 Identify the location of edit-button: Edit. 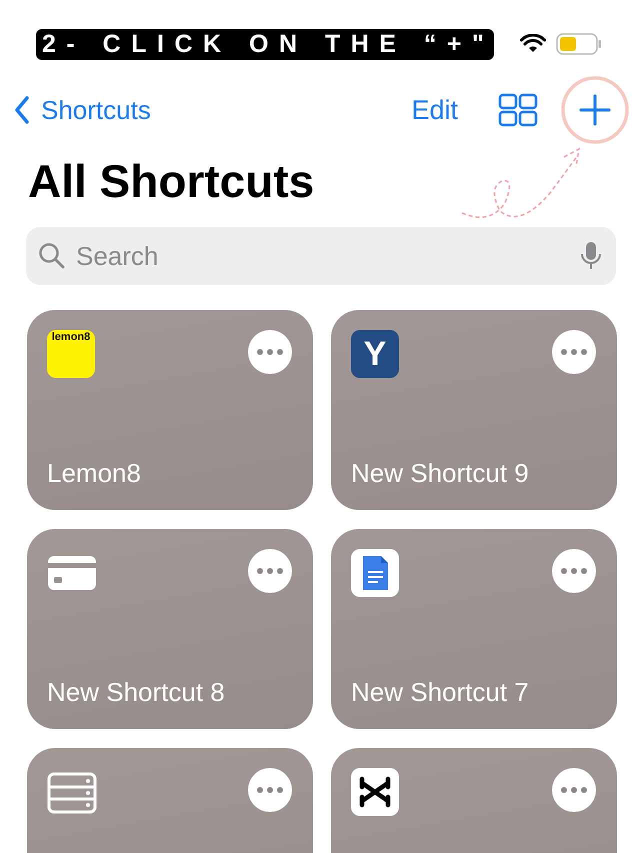
(434, 110).